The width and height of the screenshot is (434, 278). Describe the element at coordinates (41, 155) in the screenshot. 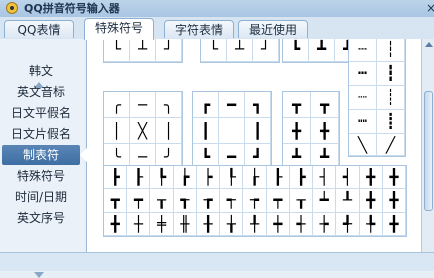

I see `sidebar-item-box-drawing: 制表符` at that location.